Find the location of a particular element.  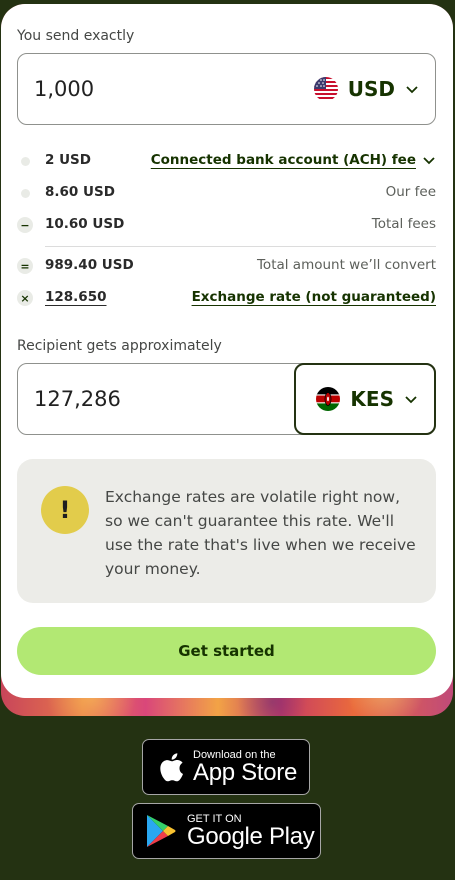

fee-amount: 8.60 USD is located at coordinates (80, 192).